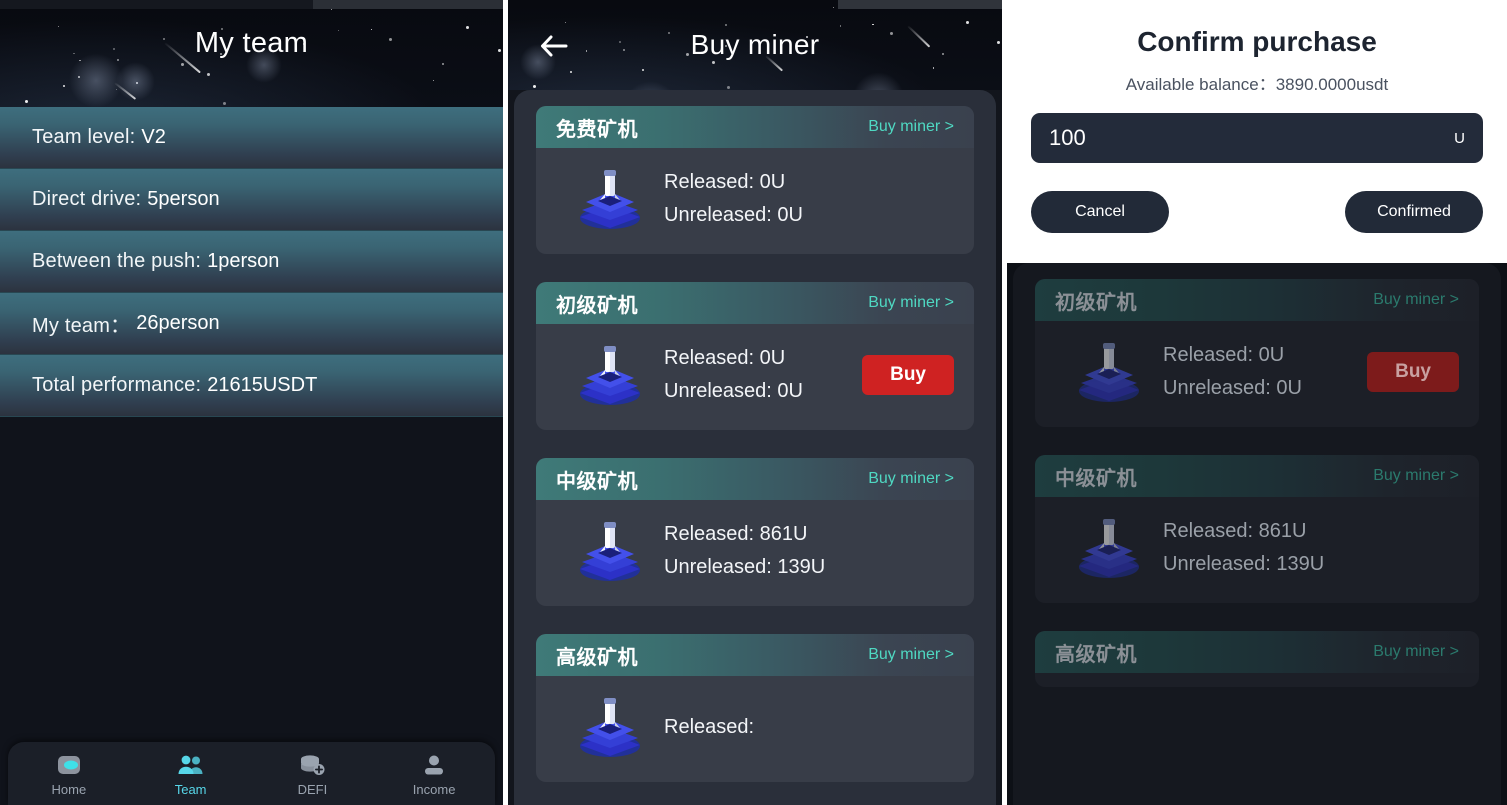  Describe the element at coordinates (312, 774) in the screenshot. I see `nav-item-defi: DEFI` at that location.